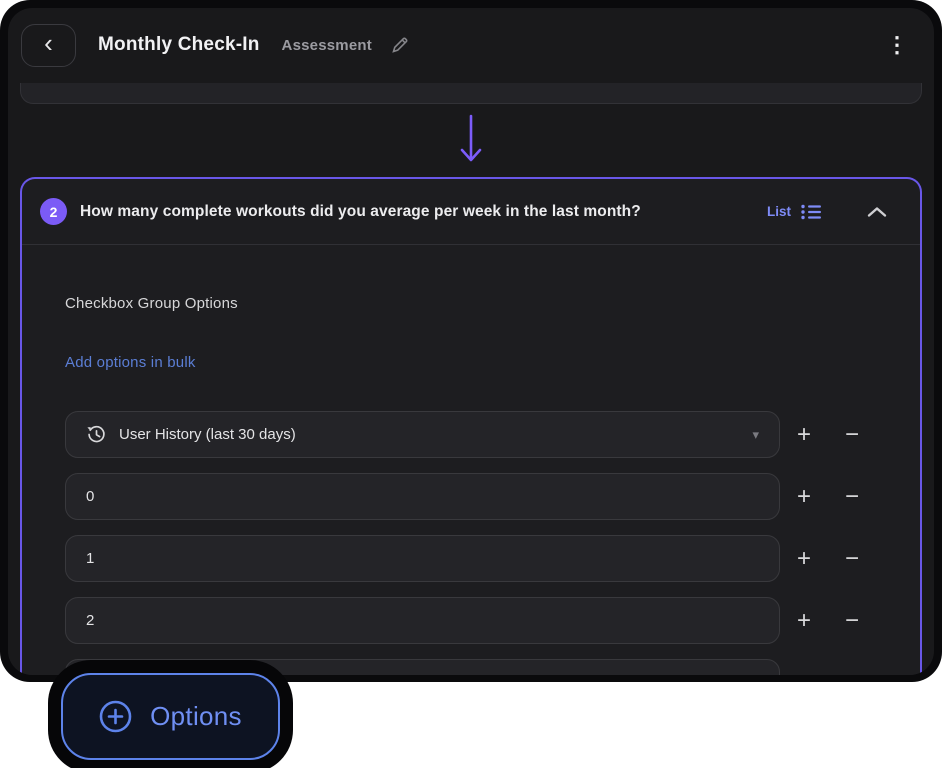  Describe the element at coordinates (151, 303) in the screenshot. I see `options-section-title: Checkbox Group Options` at that location.